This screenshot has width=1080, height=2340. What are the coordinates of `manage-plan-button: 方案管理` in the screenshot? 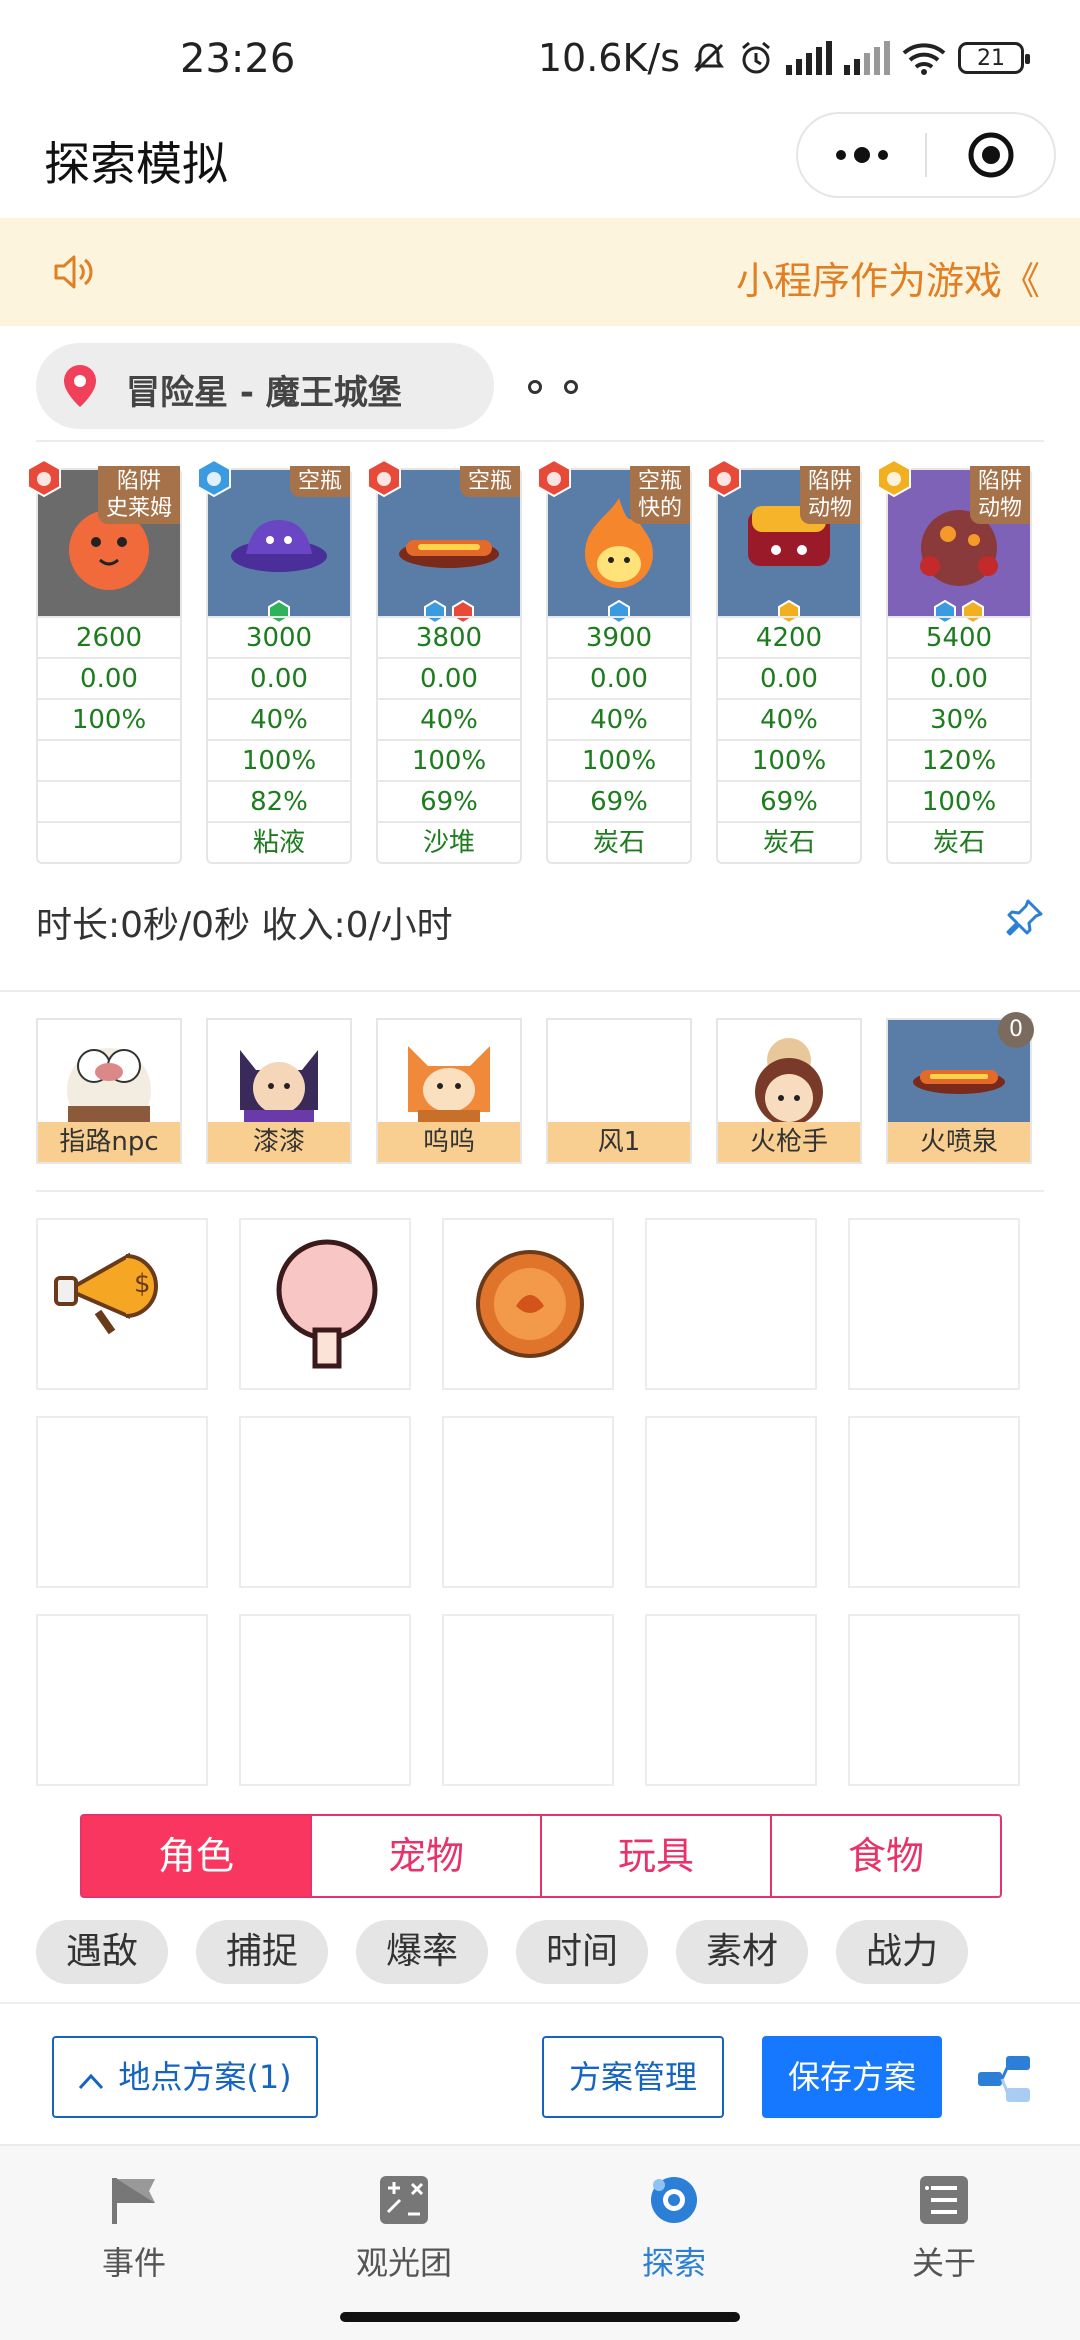 It's located at (633, 2077).